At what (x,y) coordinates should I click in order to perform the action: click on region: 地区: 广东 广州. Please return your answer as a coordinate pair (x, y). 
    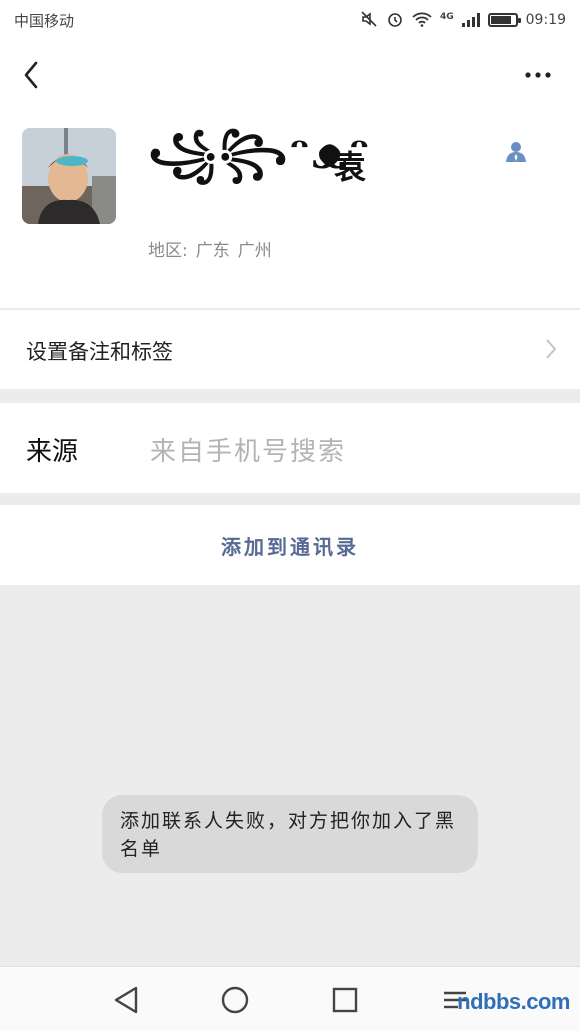
    Looking at the image, I should click on (210, 248).